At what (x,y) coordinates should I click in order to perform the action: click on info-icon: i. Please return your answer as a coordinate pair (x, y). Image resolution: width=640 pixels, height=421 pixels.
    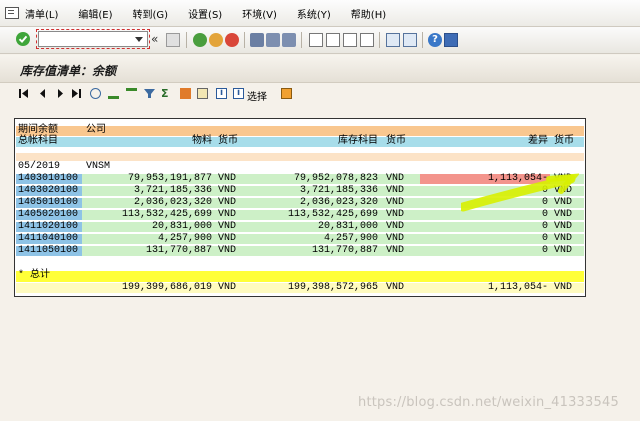
    Looking at the image, I should click on (221, 93).